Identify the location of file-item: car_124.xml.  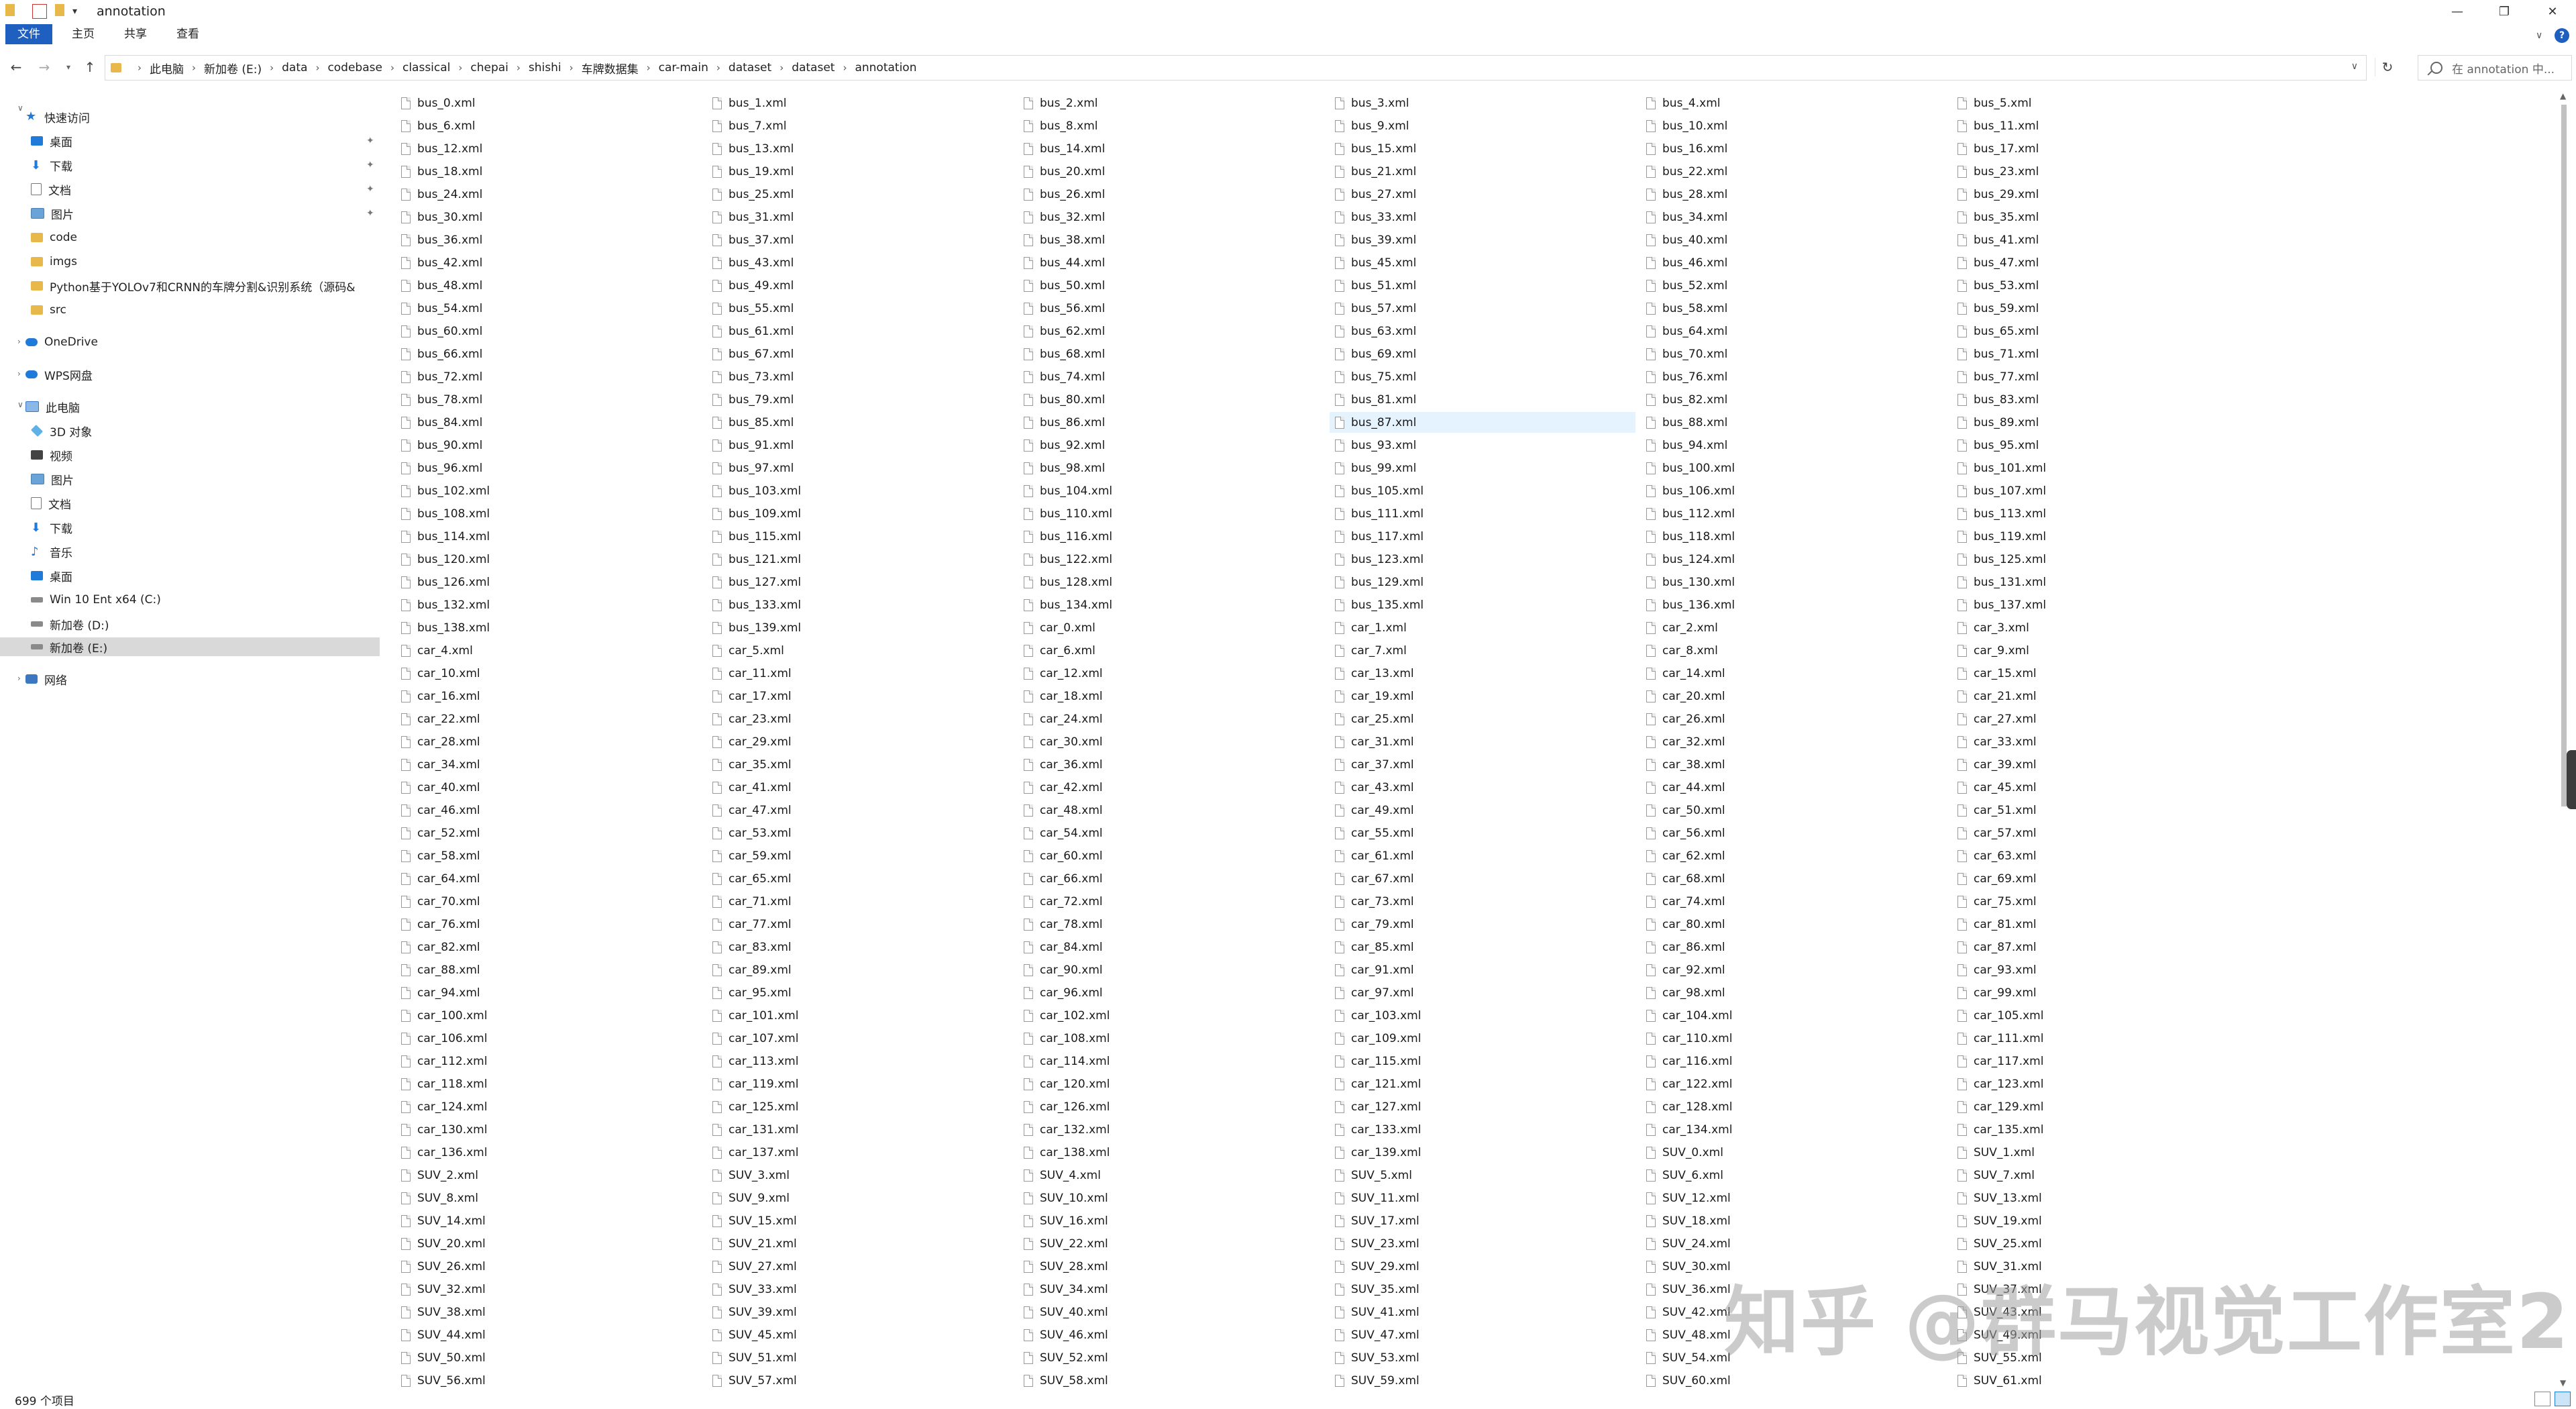
(549, 1106).